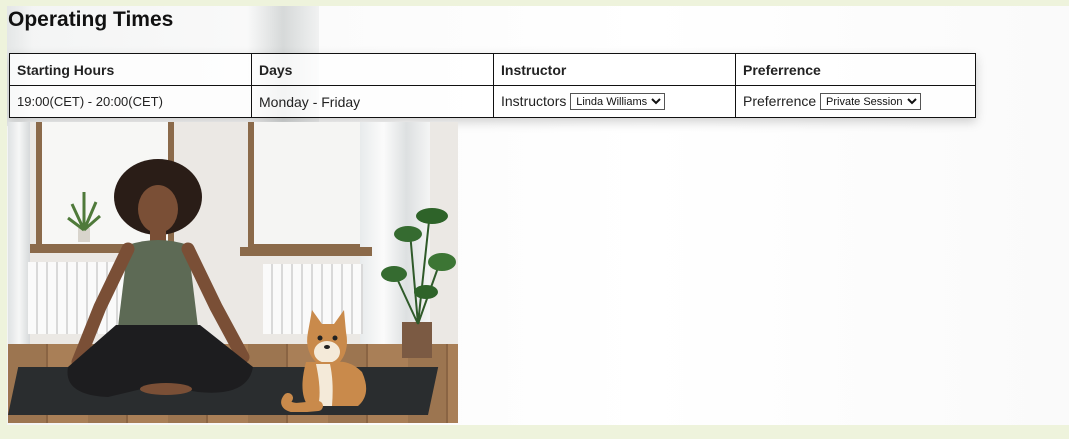 This screenshot has width=1069, height=439. What do you see at coordinates (91, 19) in the screenshot?
I see `page-title: Operating Times` at bounding box center [91, 19].